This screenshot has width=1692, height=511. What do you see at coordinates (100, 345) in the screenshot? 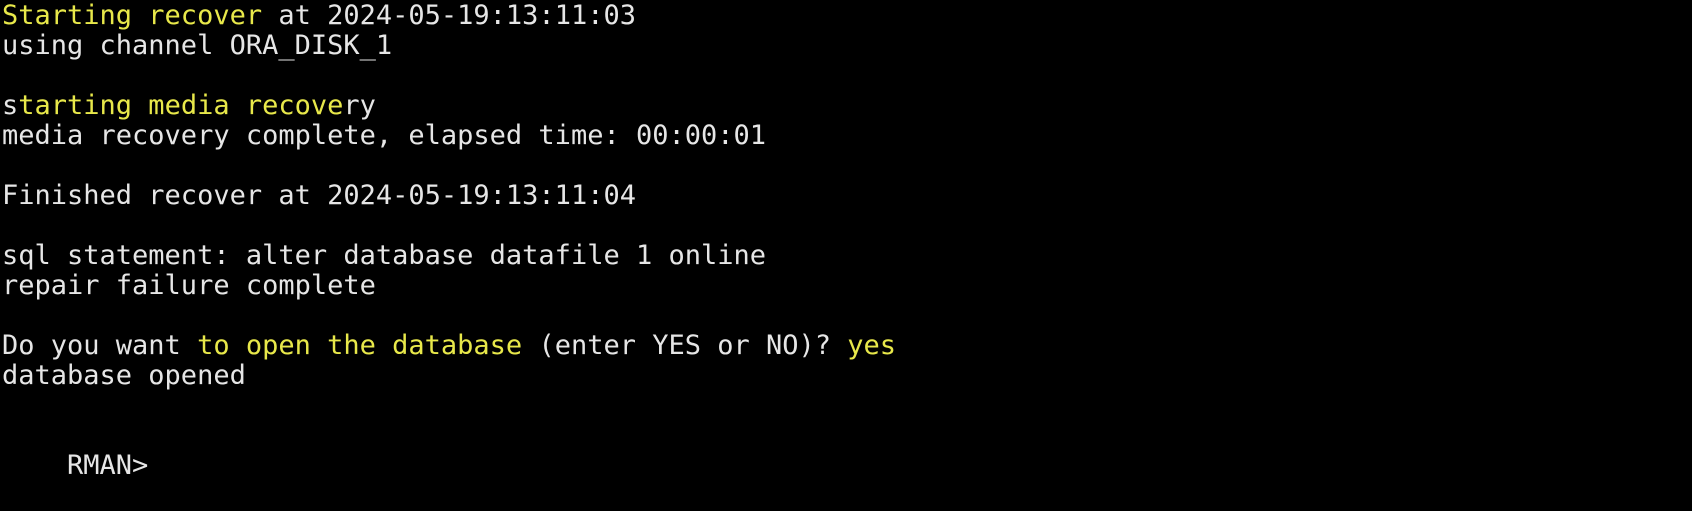
I see `output-text: Do you want` at bounding box center [100, 345].